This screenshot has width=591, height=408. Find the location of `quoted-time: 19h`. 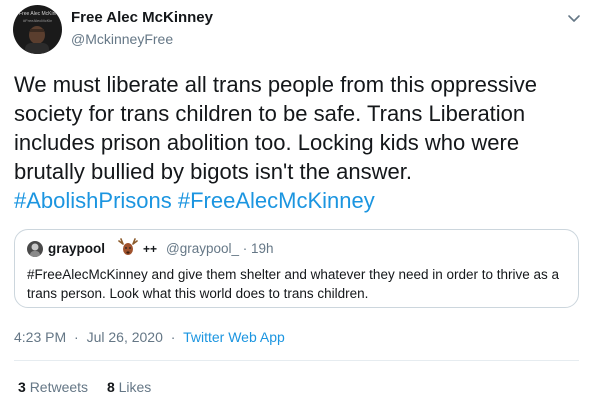

quoted-time: 19h is located at coordinates (262, 248).